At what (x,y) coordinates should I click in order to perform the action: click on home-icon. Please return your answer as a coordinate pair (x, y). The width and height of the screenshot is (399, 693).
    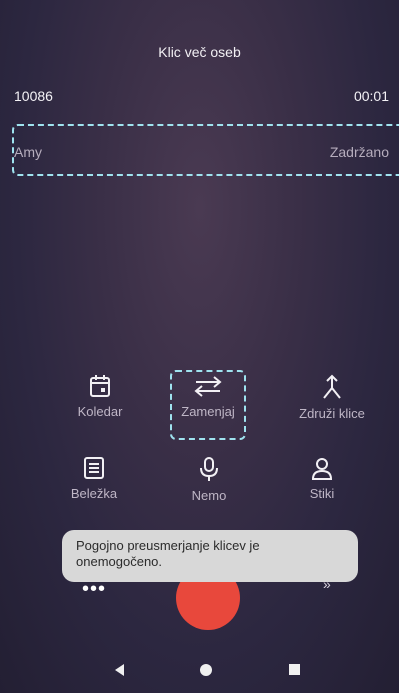
    Looking at the image, I should click on (206, 670).